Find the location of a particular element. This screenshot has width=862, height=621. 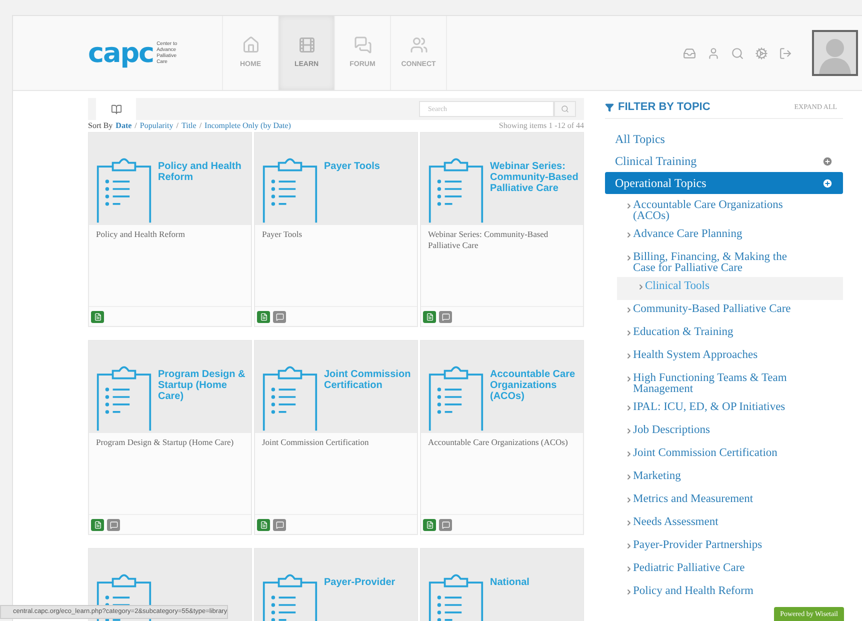

resource-card: Joint Commission Certification Joint Commission Certification is located at coordinates (336, 437).